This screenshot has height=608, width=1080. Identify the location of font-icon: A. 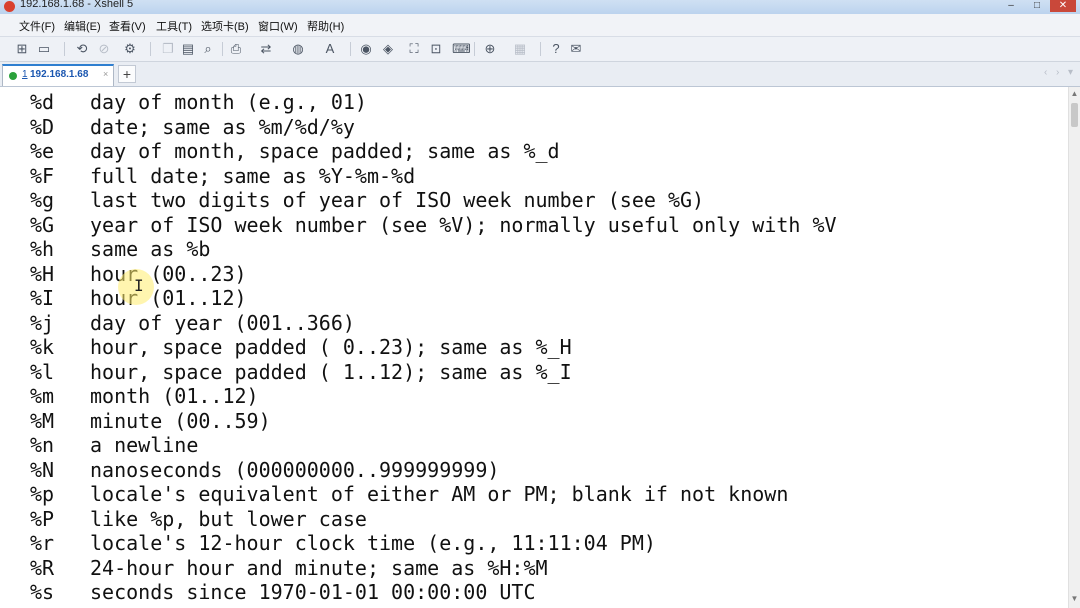
(330, 49).